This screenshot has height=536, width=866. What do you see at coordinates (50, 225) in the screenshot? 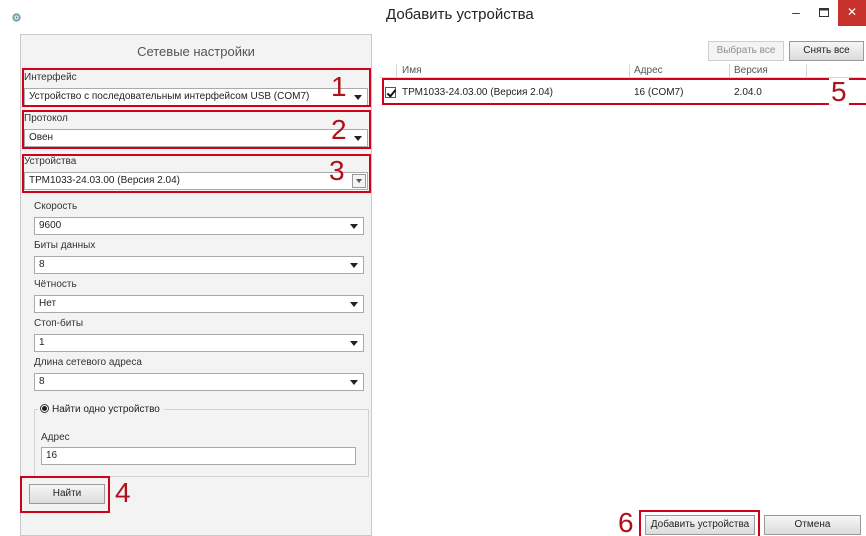
I see `speed-value: 9600` at bounding box center [50, 225].